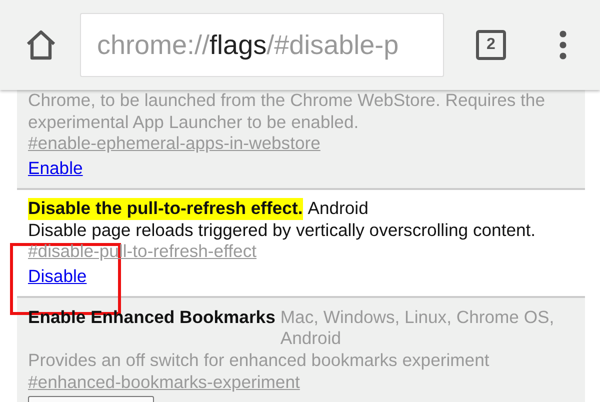 This screenshot has height=402, width=600. What do you see at coordinates (248, 45) in the screenshot?
I see `url-text: chrome://flags/#disable-p` at bounding box center [248, 45].